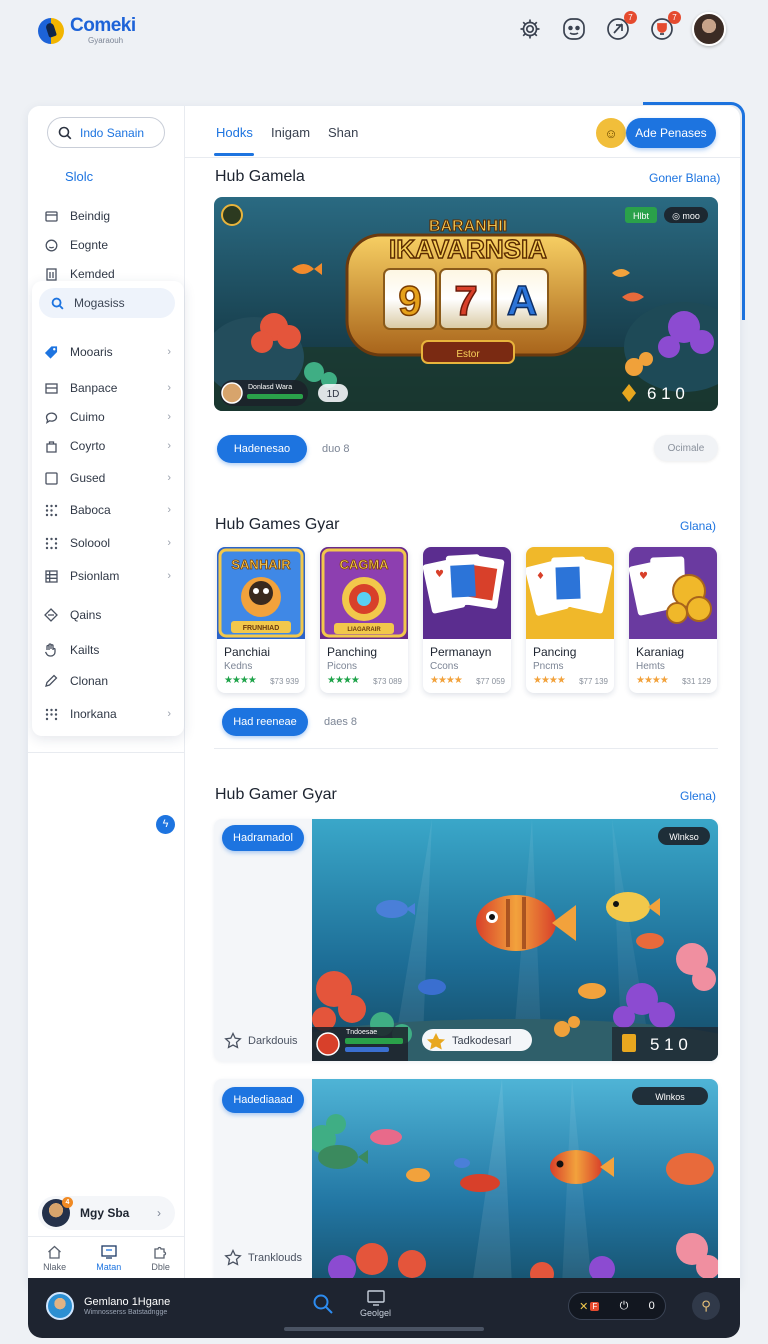 Image resolution: width=768 pixels, height=1344 pixels. What do you see at coordinates (262, 449) in the screenshot?
I see `primary-action-button: Hadenesao` at bounding box center [262, 449].